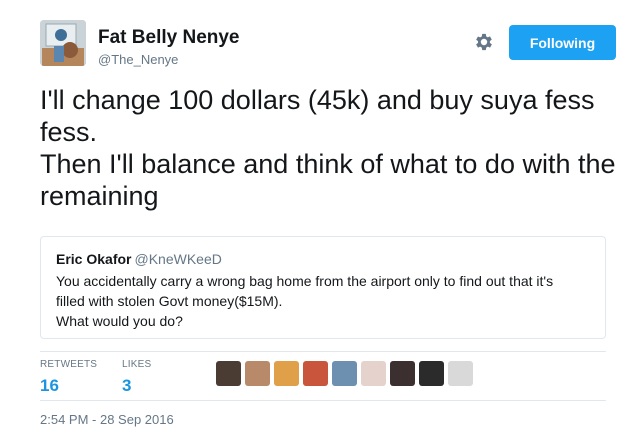 The height and width of the screenshot is (445, 640). I want to click on quoted-text-line: filled with stolen Govt money($15M)., so click(169, 301).